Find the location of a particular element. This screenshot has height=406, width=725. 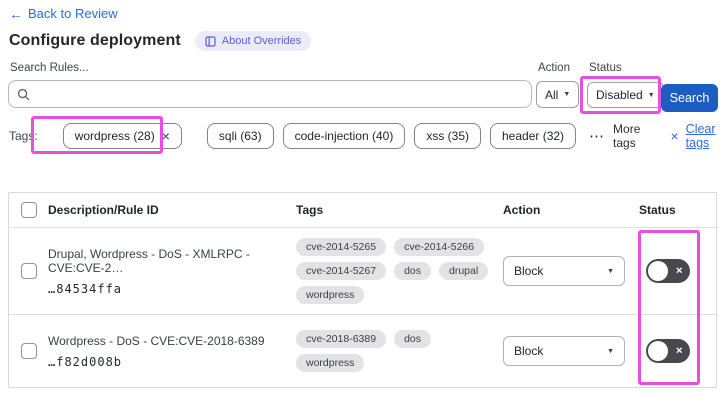

clear-tags-label: Clear tags is located at coordinates (700, 136).